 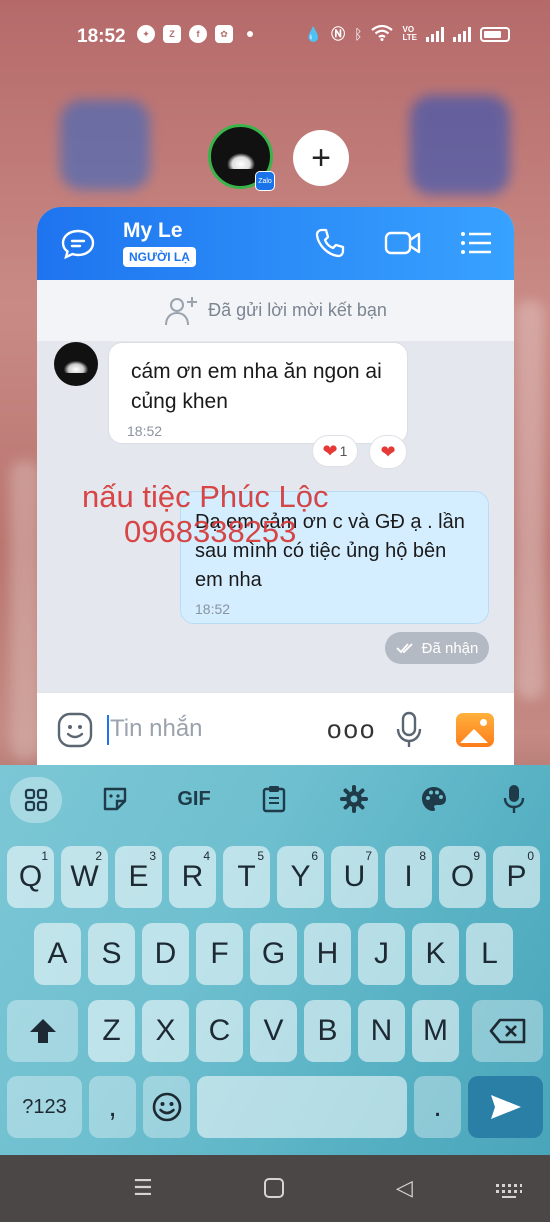 I want to click on send-key, so click(x=505, y=1107).